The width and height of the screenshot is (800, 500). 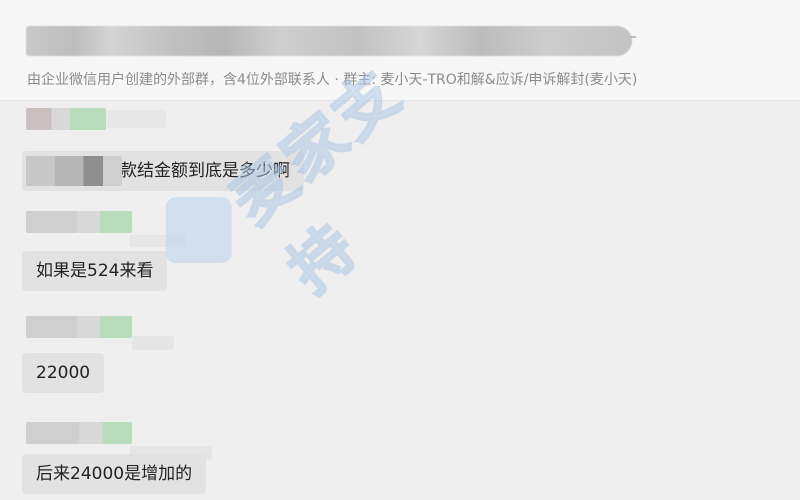 I want to click on message-text: 如果是524来看, so click(x=95, y=271).